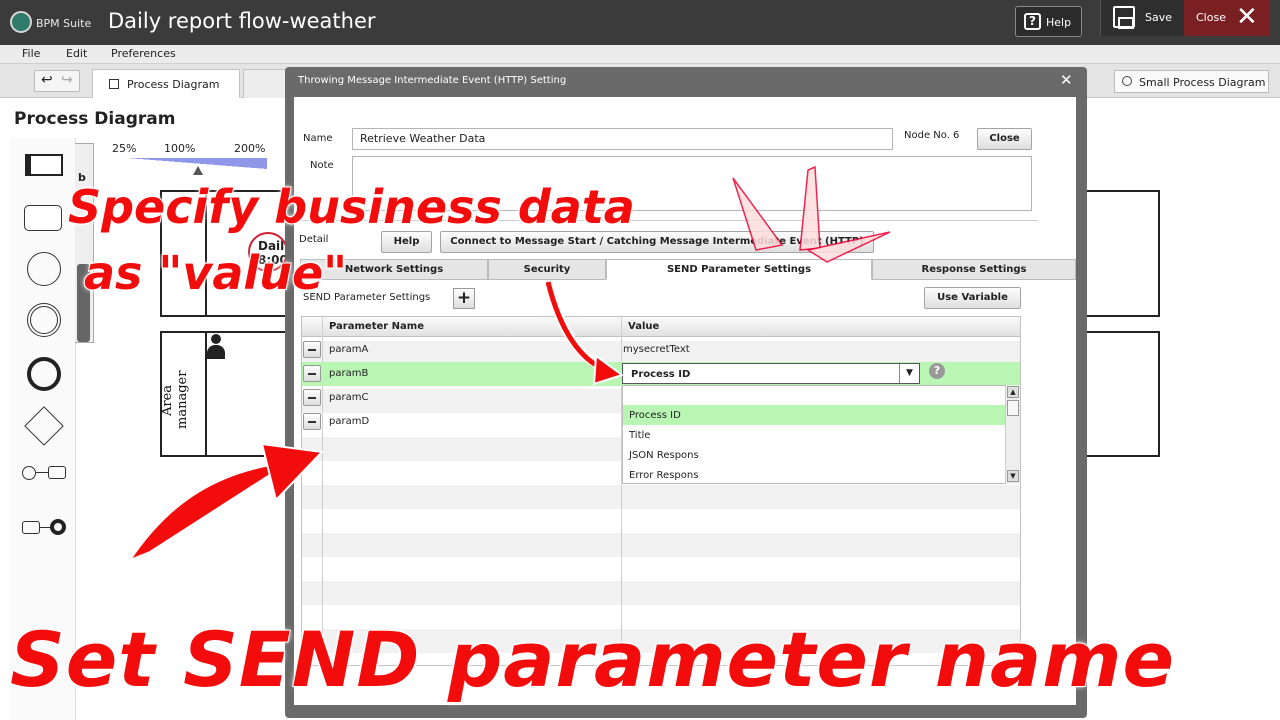 The width and height of the screenshot is (1280, 720). I want to click on app-title: Daily report flow-weather, so click(242, 21).